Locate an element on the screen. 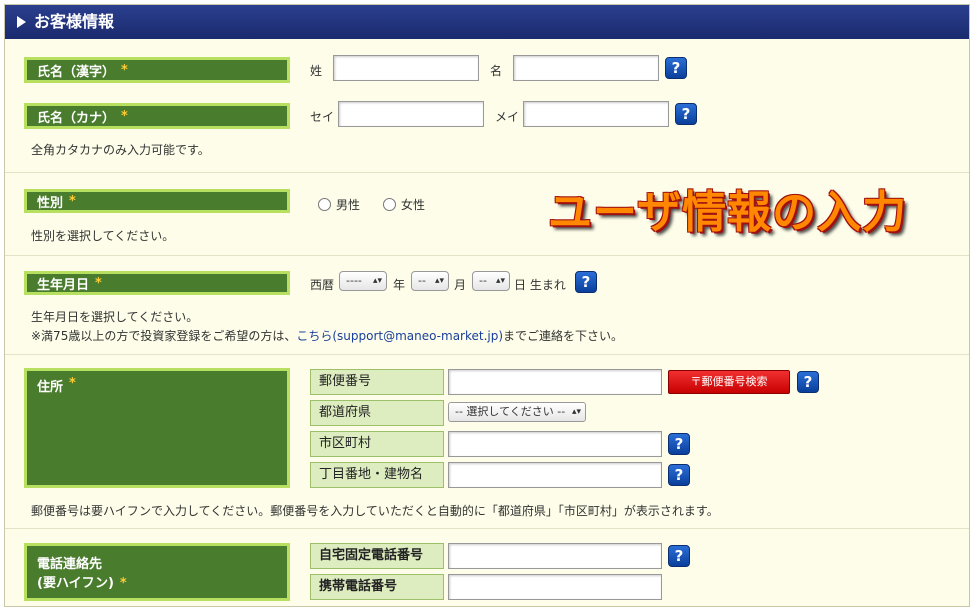  banner-title: ユーザ情報の入力 is located at coordinates (728, 212).